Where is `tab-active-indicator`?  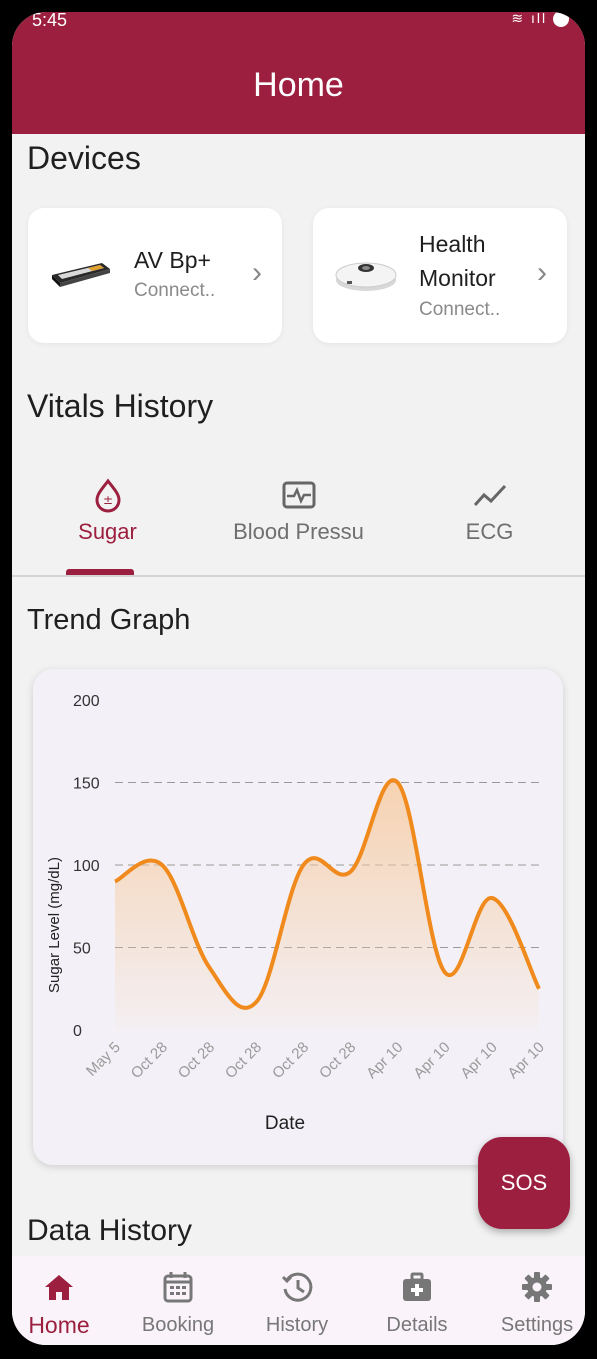
tab-active-indicator is located at coordinates (100, 572).